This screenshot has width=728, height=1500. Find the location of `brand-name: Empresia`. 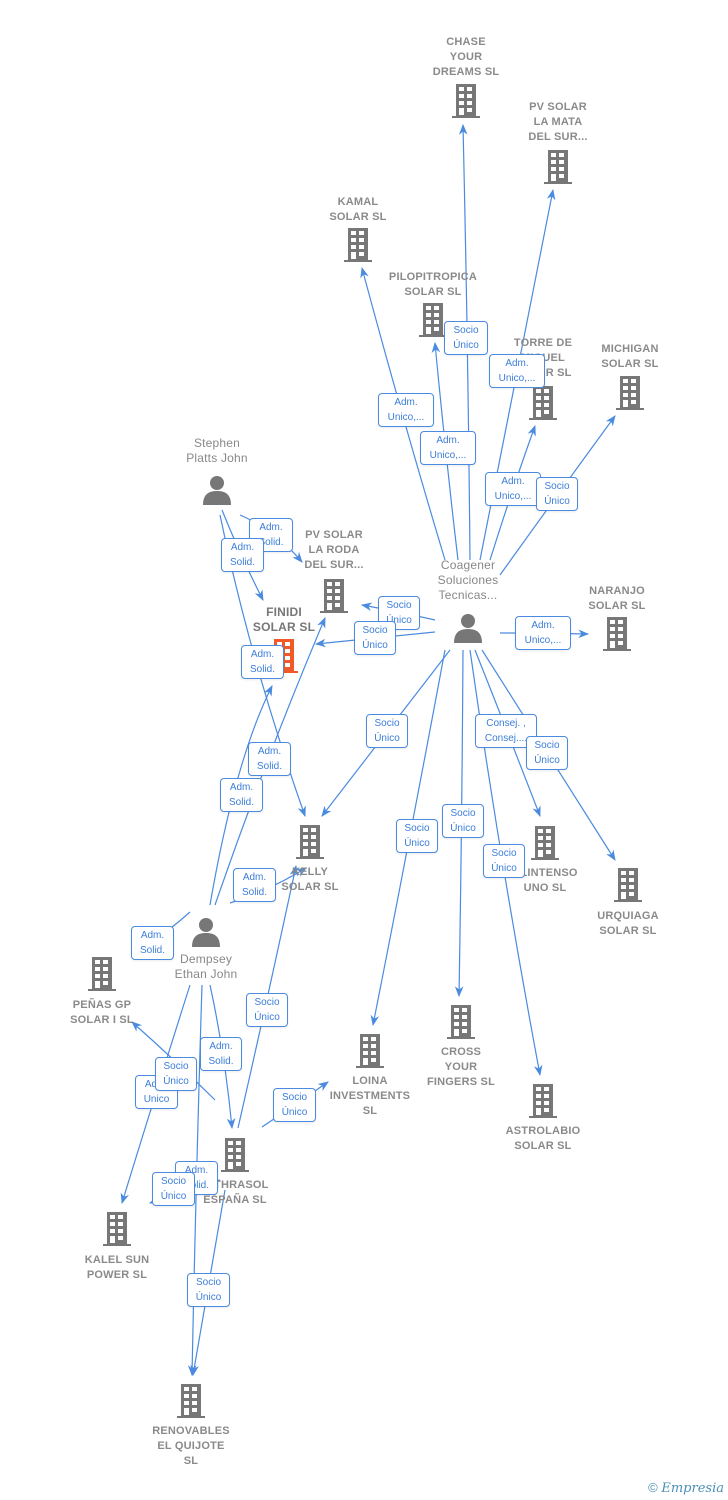

brand-name: Empresia is located at coordinates (692, 1488).